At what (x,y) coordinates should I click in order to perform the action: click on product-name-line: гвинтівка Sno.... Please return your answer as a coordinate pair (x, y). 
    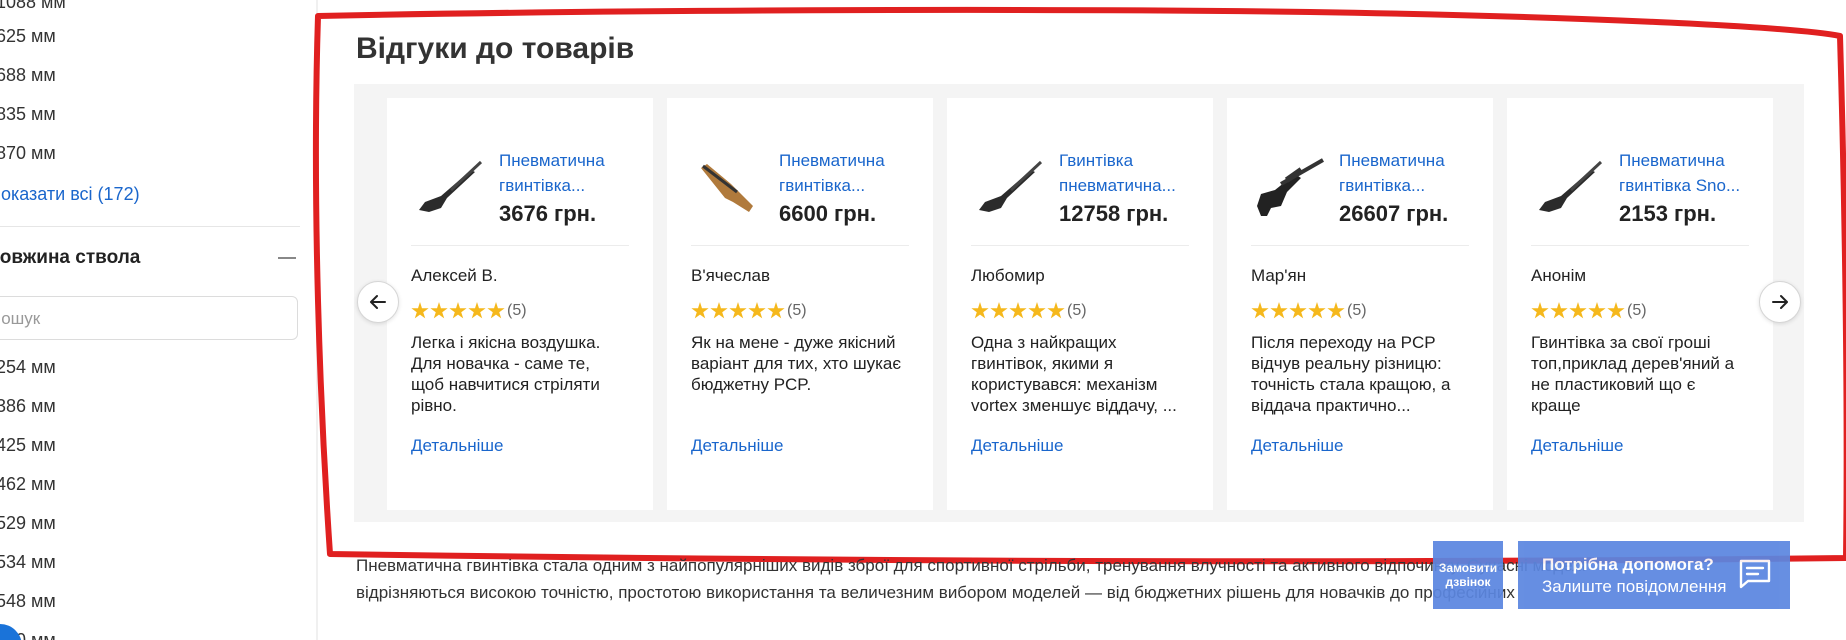
    Looking at the image, I should click on (1680, 185).